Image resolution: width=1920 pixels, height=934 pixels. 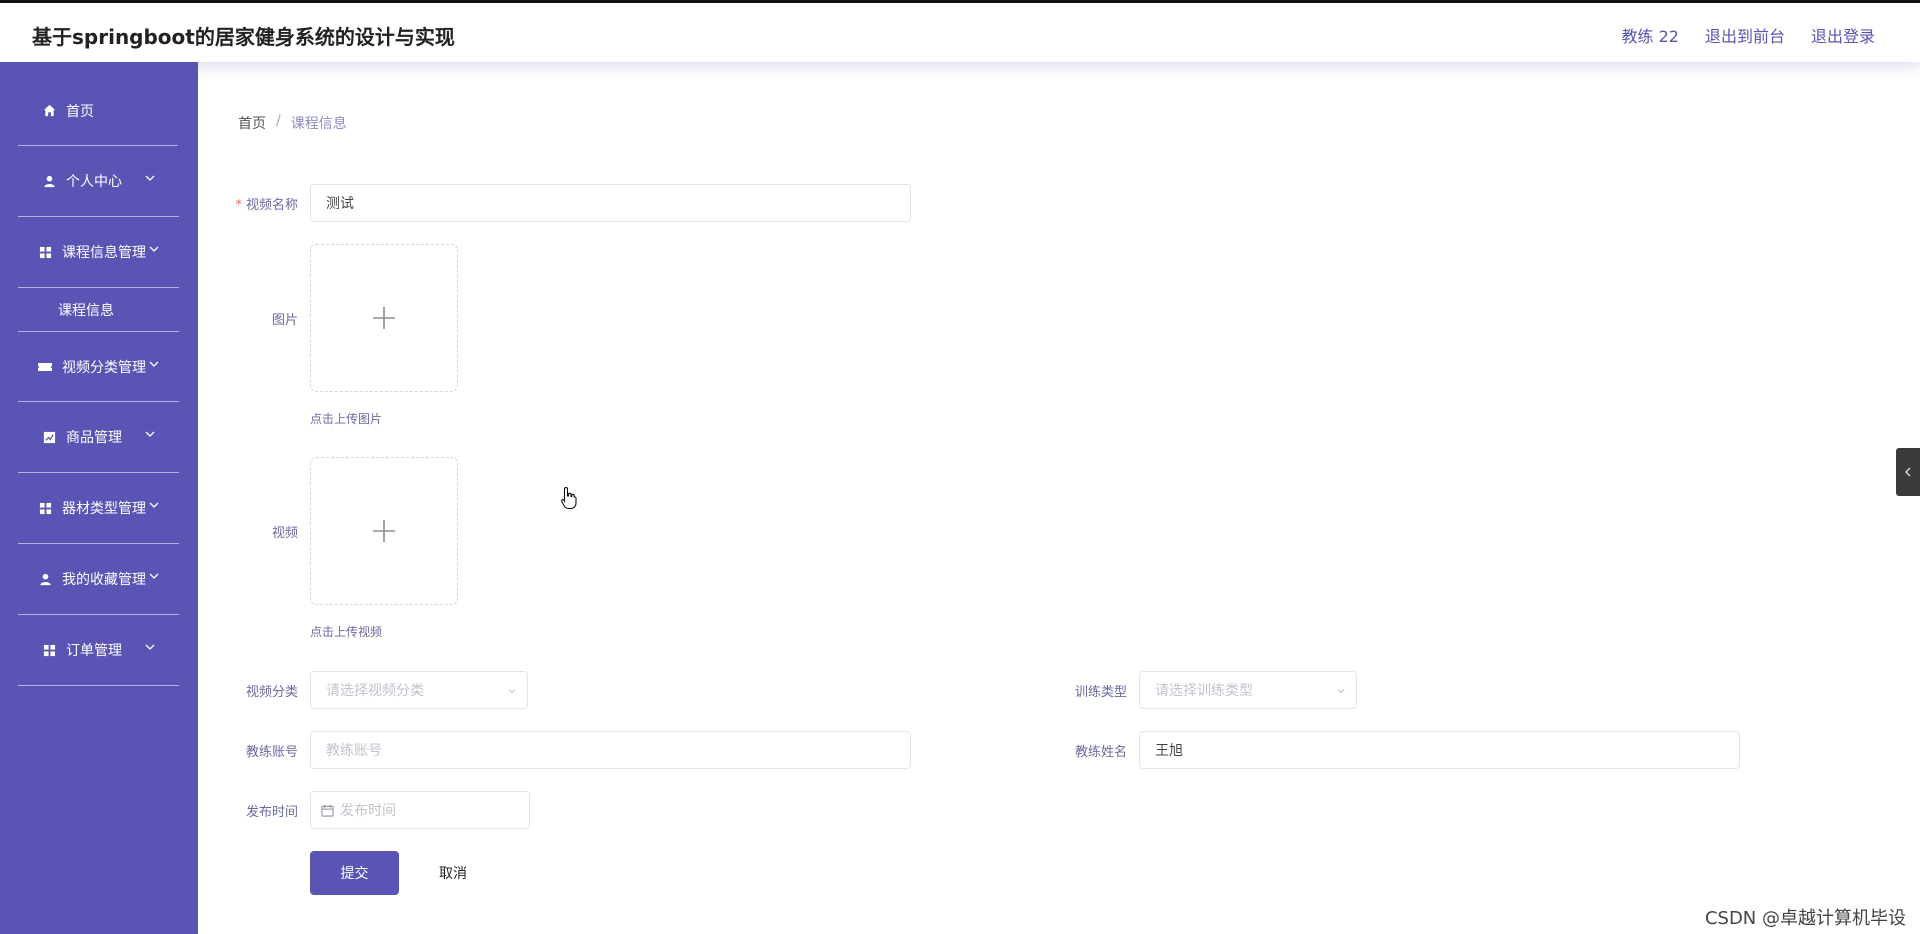 What do you see at coordinates (346, 419) in the screenshot?
I see `image-upload-hint: 点击上传图片` at bounding box center [346, 419].